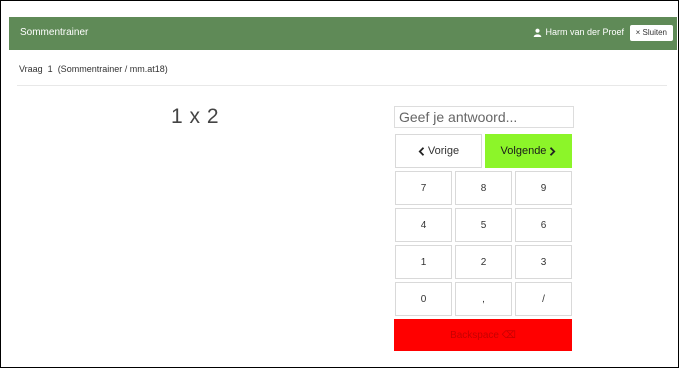 The image size is (679, 368). What do you see at coordinates (553, 151) in the screenshot?
I see `chevron-right-icon` at bounding box center [553, 151].